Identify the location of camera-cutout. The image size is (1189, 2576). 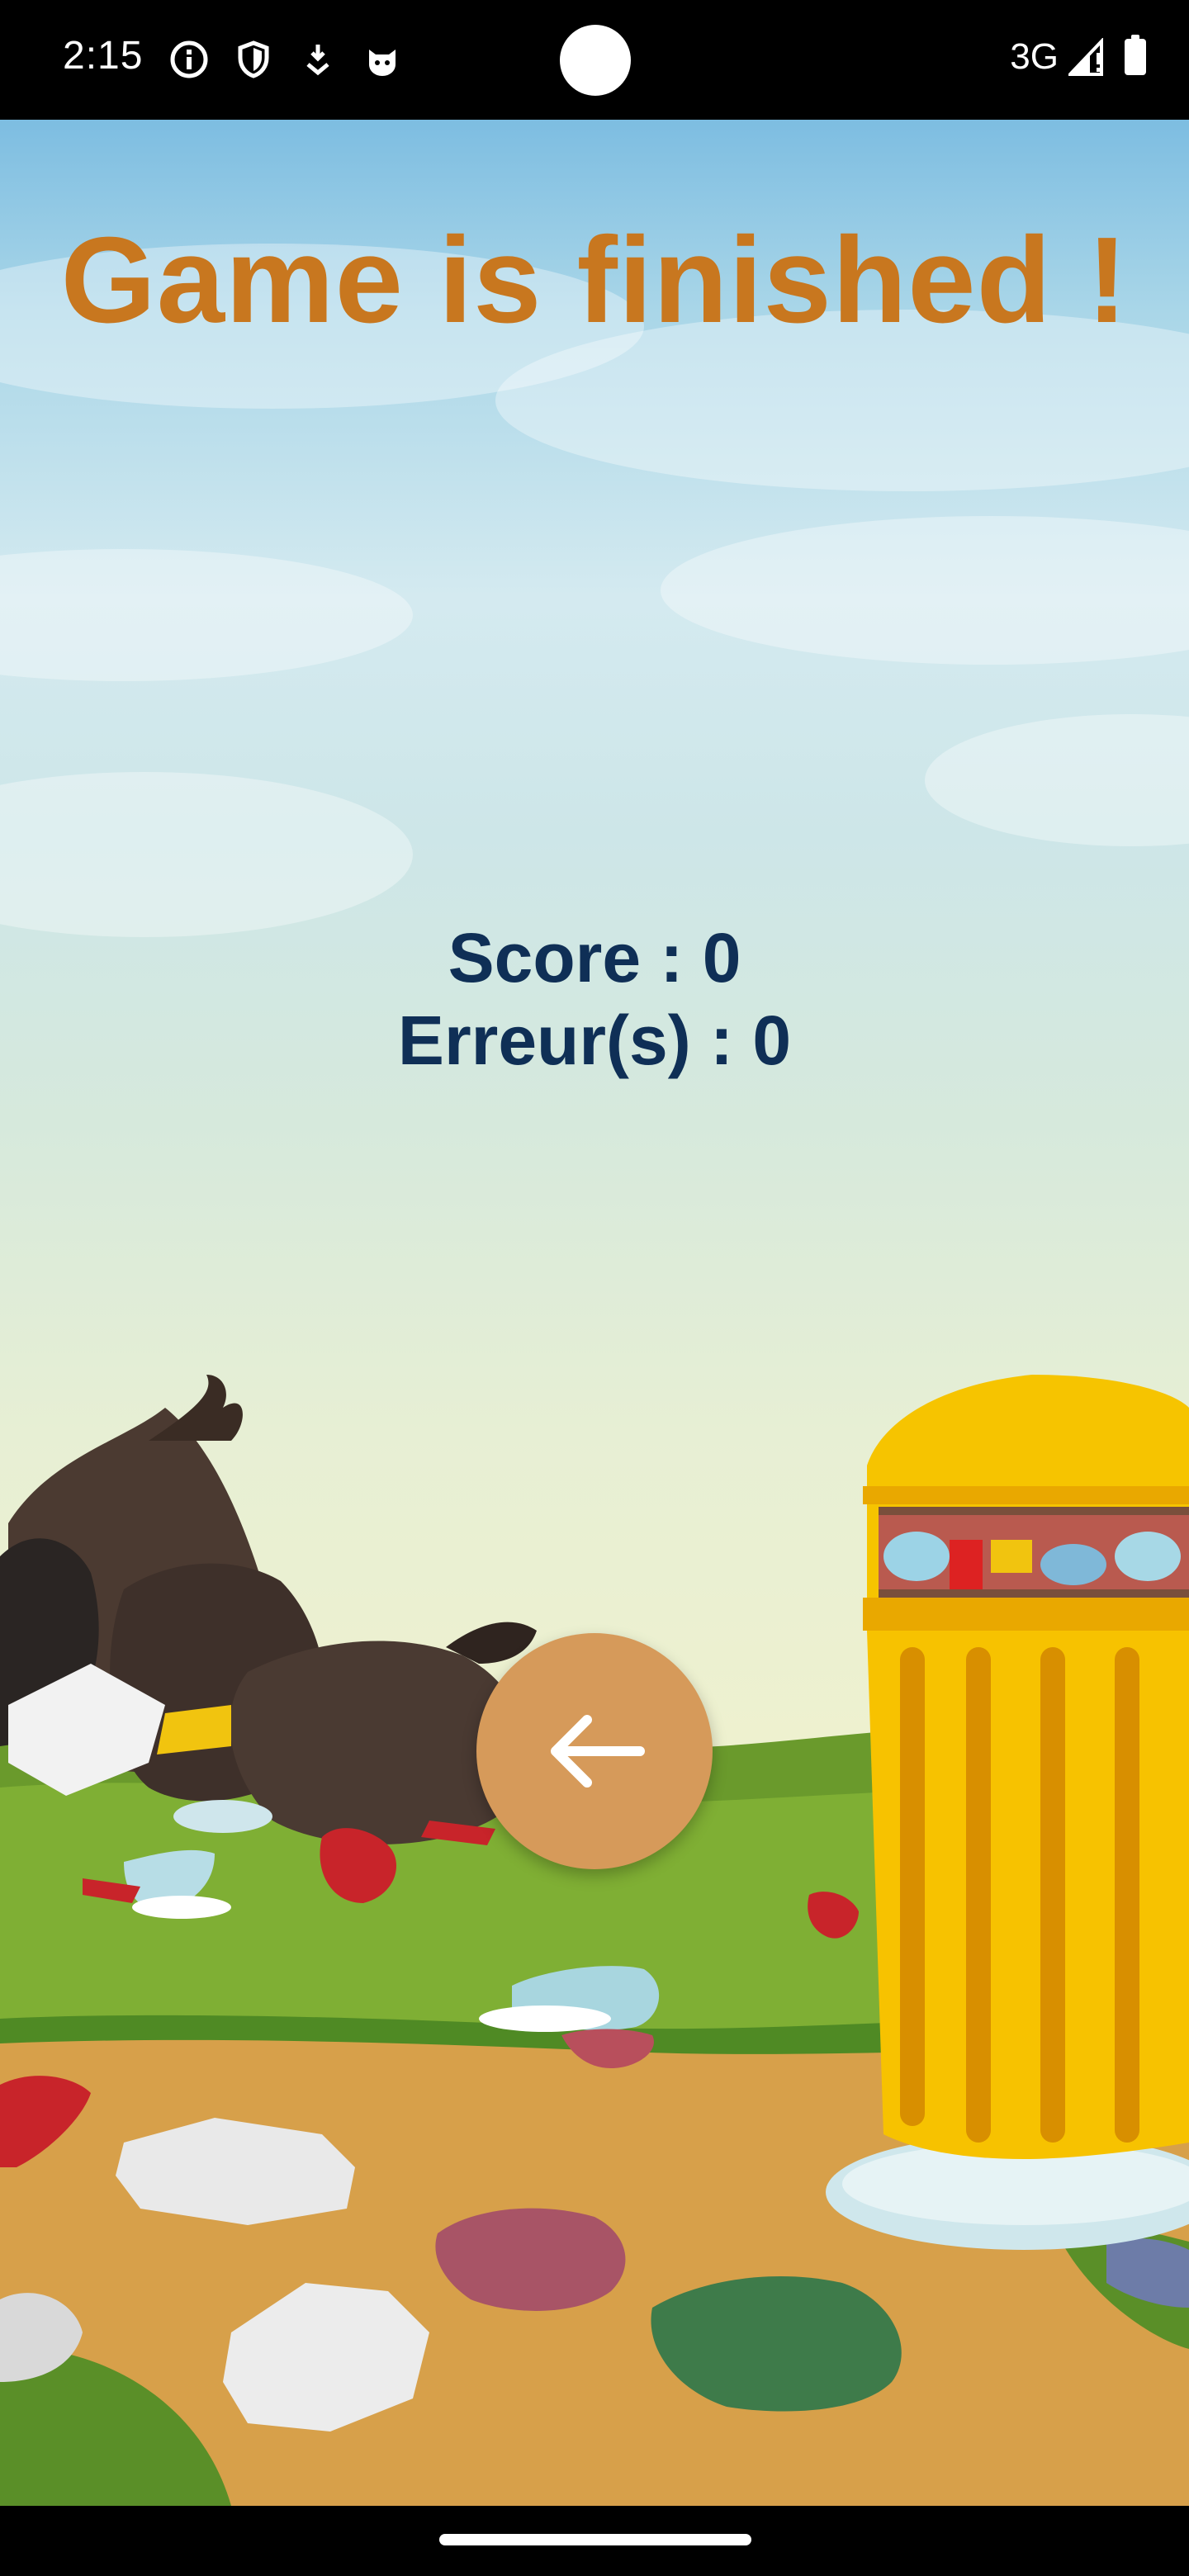
(595, 60).